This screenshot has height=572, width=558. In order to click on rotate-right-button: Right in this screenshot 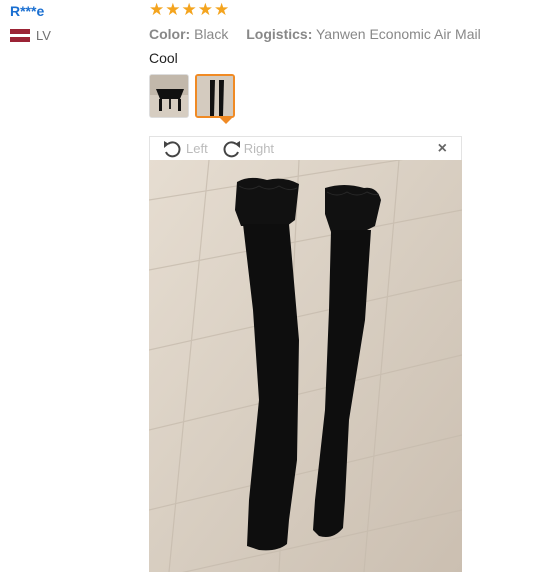, I will do `click(247, 149)`.